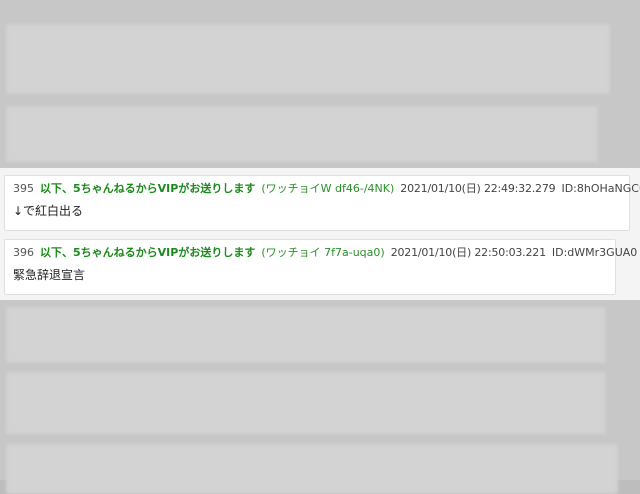 This screenshot has width=640, height=494. I want to click on poster-trip: (ワッチョイW df46-/4NK), so click(328, 188).